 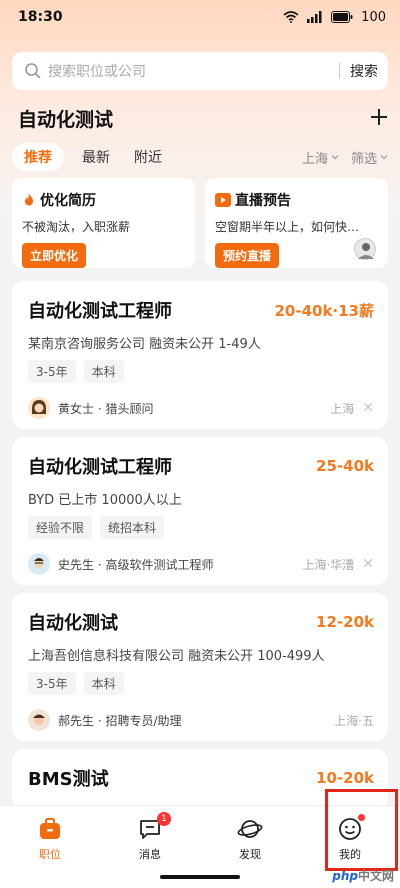 I want to click on promo-card-live: 直播预告 空窗期半年以上，如何快… 预约直播, so click(x=296, y=223).